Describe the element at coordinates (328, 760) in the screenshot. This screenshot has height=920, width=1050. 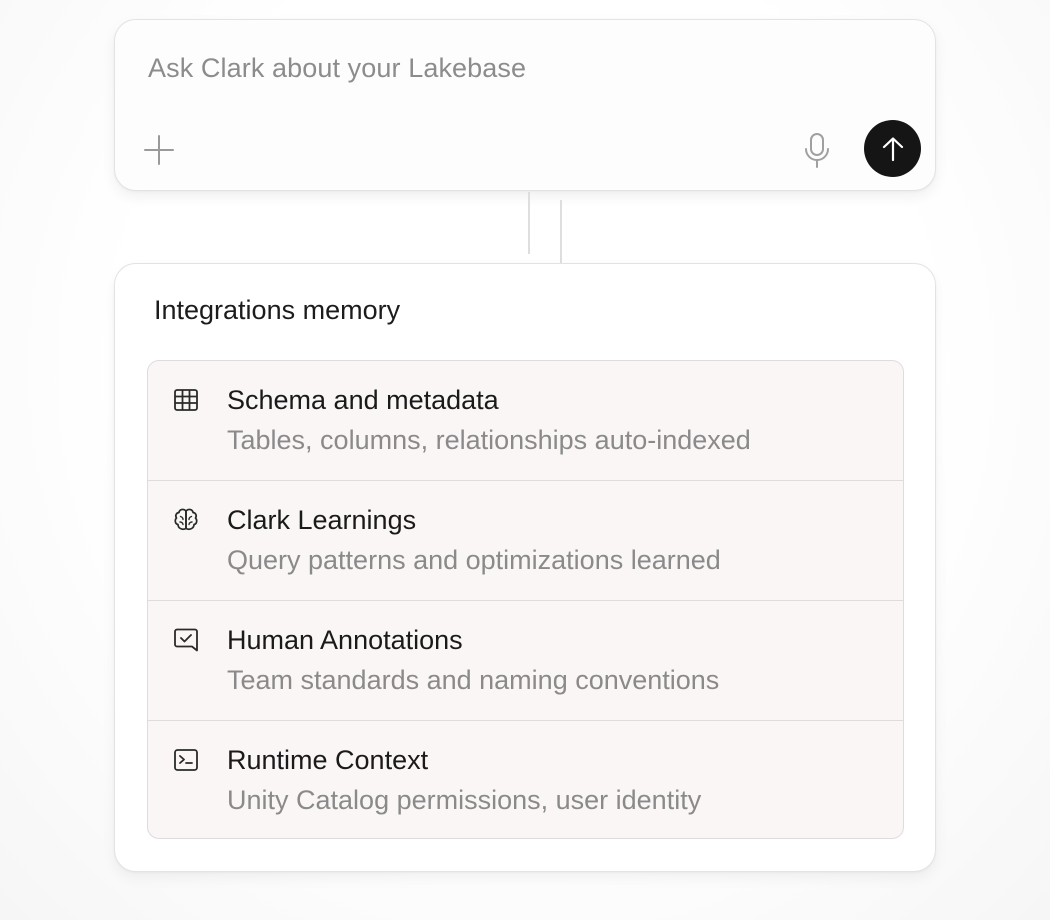
I see `memory-item-title: Runtime Context` at that location.